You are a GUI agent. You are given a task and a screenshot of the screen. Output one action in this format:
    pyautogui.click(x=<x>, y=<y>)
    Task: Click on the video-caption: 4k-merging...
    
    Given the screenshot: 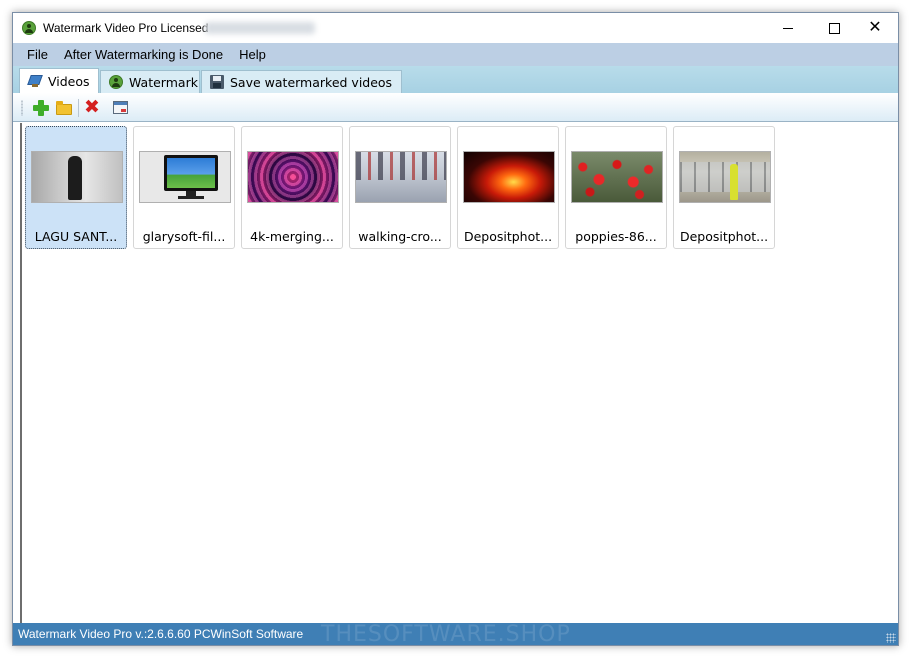 What is the action you would take?
    pyautogui.click(x=292, y=236)
    